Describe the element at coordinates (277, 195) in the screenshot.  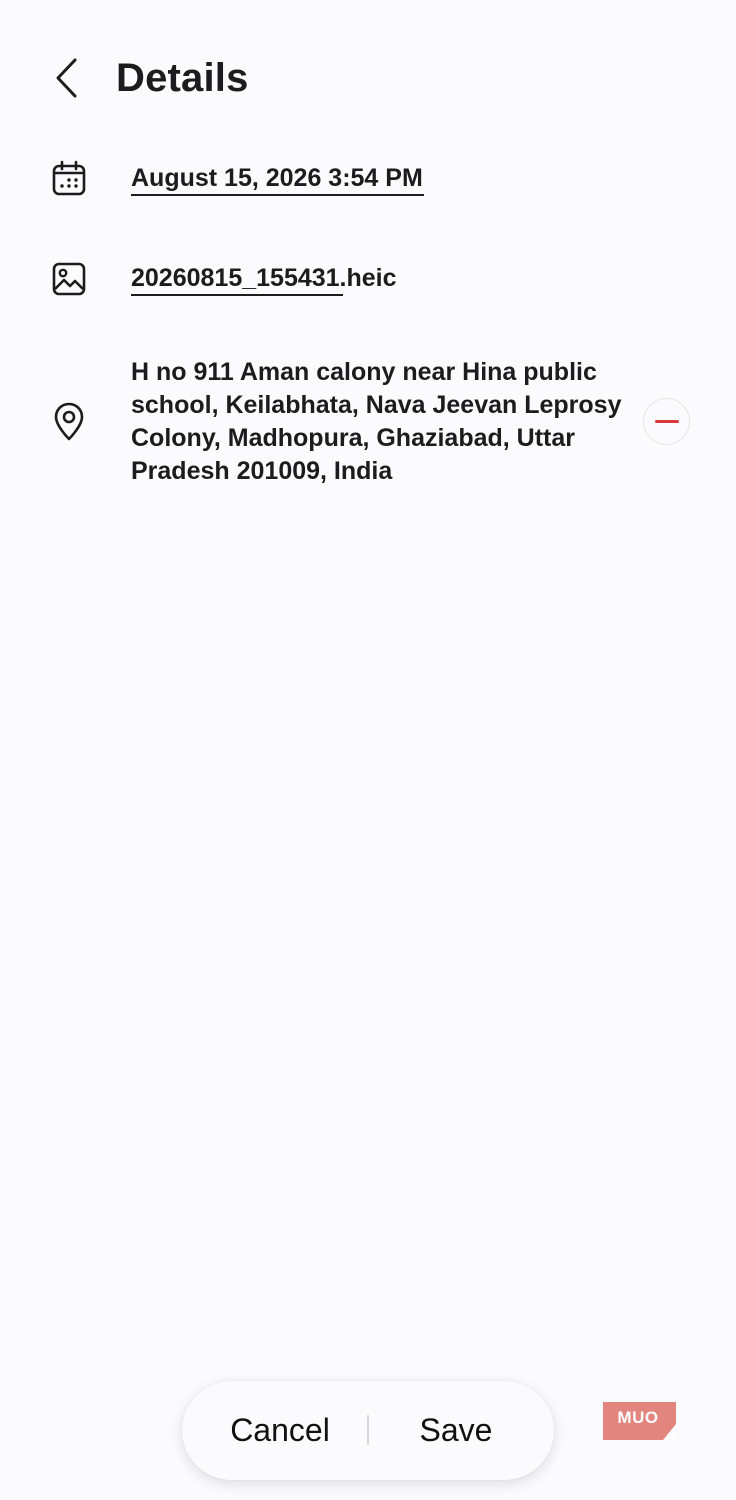
I see `date-time-underline` at that location.